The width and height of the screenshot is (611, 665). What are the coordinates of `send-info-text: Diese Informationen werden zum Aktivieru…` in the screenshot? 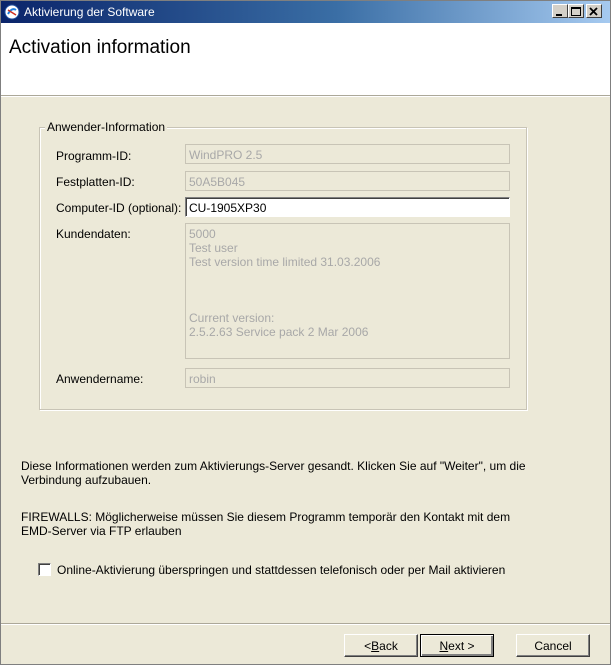 It's located at (301, 473).